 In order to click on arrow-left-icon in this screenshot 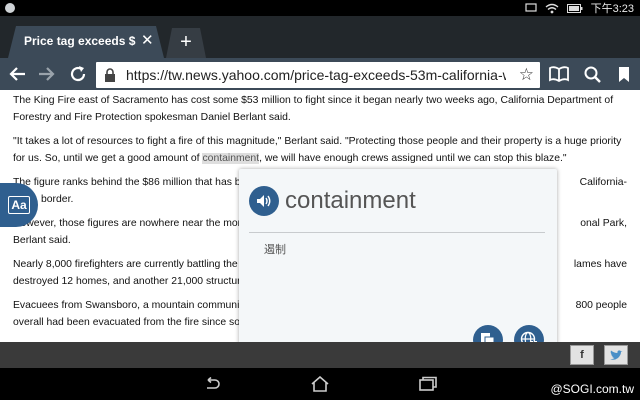, I will do `click(17, 74)`.